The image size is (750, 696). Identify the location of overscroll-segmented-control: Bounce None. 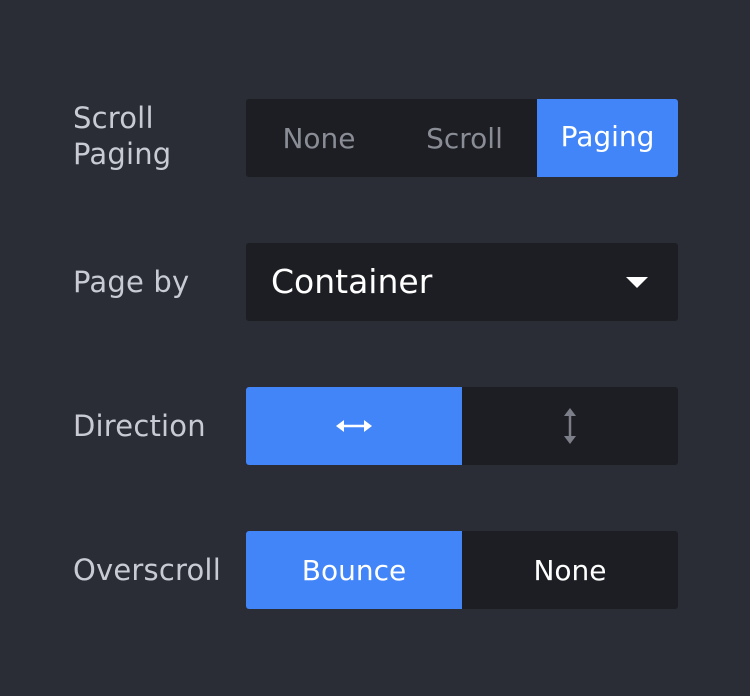
(462, 570).